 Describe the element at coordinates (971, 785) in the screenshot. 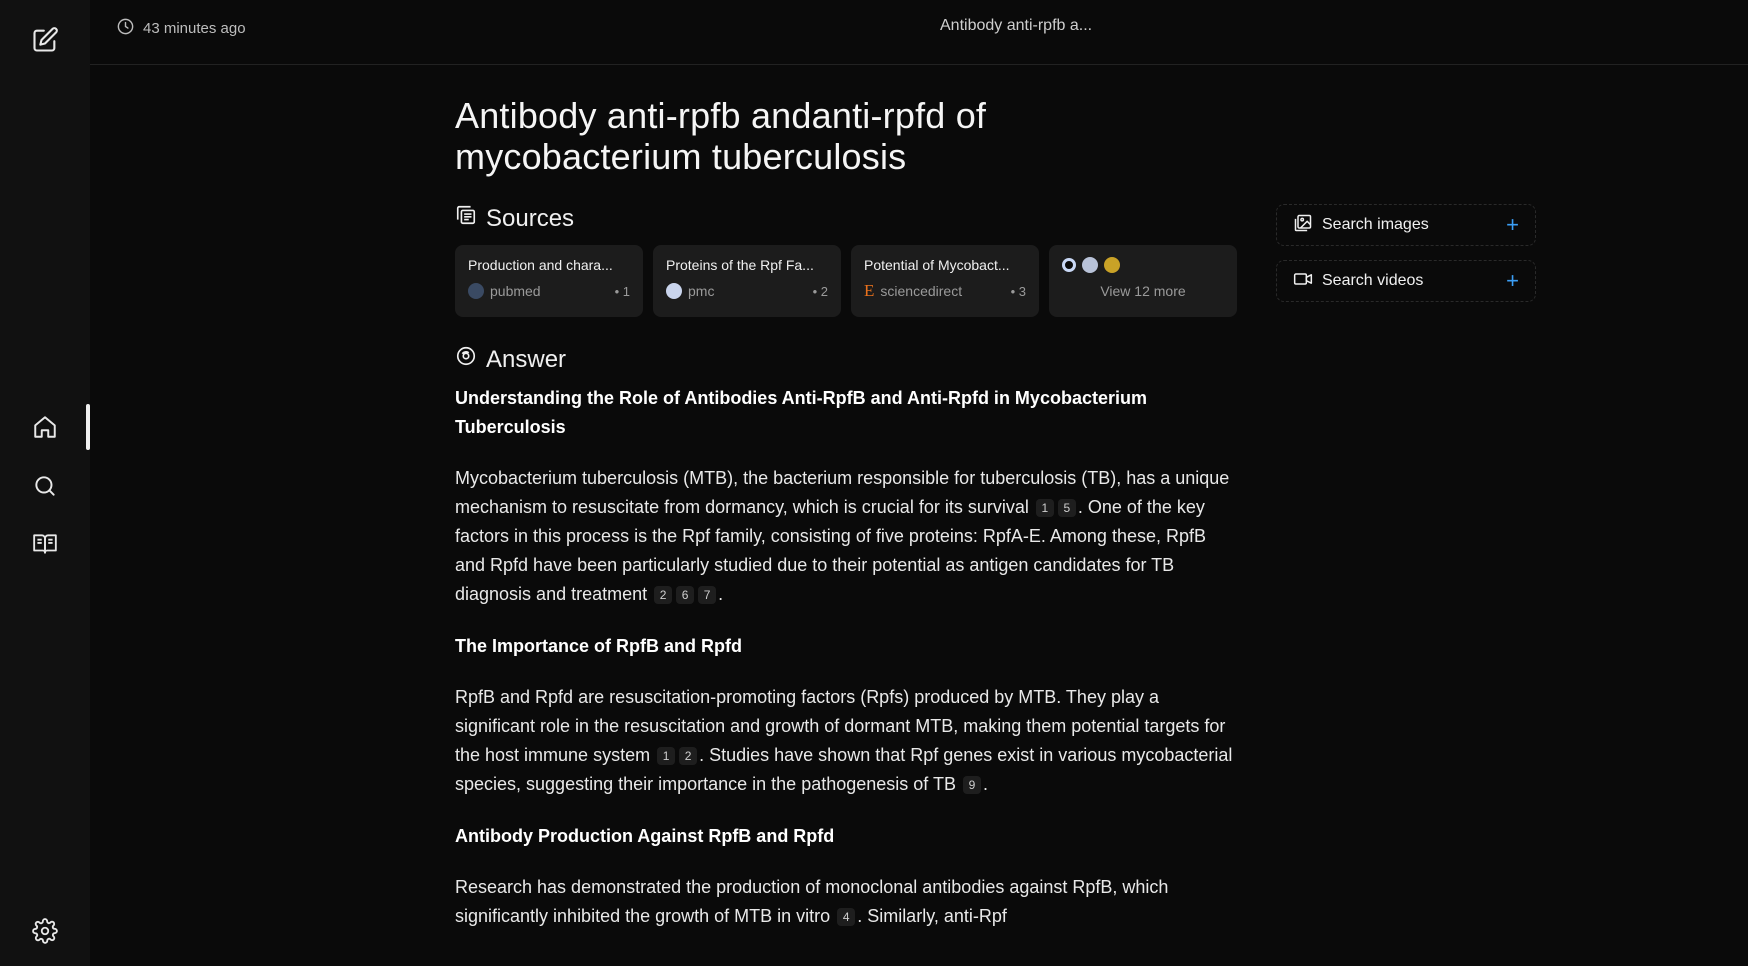

I see `citation-badge: 9` at that location.